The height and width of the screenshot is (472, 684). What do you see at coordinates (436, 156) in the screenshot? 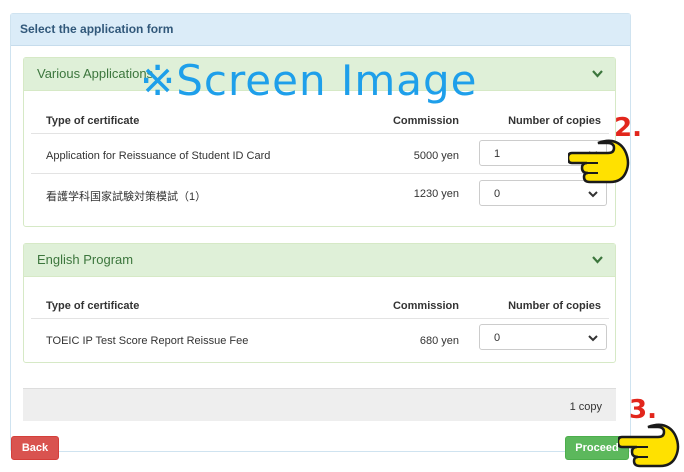
I see `row-commission: 5000 yen` at bounding box center [436, 156].